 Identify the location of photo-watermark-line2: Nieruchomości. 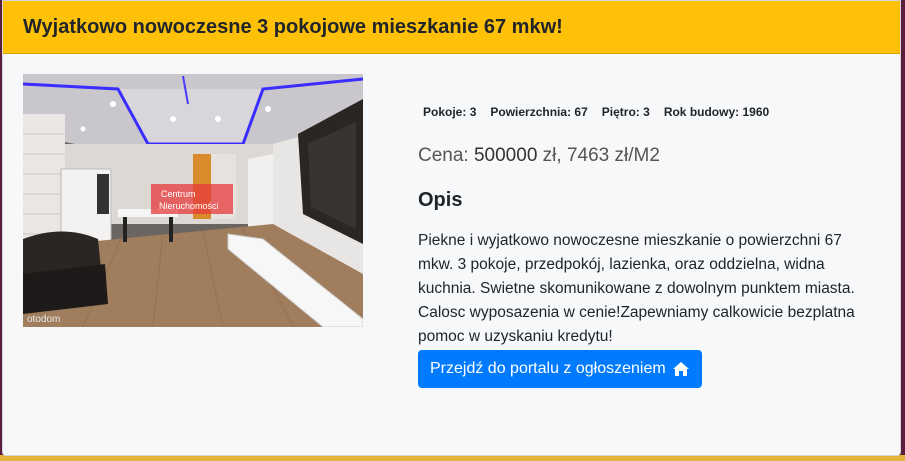
(189, 206).